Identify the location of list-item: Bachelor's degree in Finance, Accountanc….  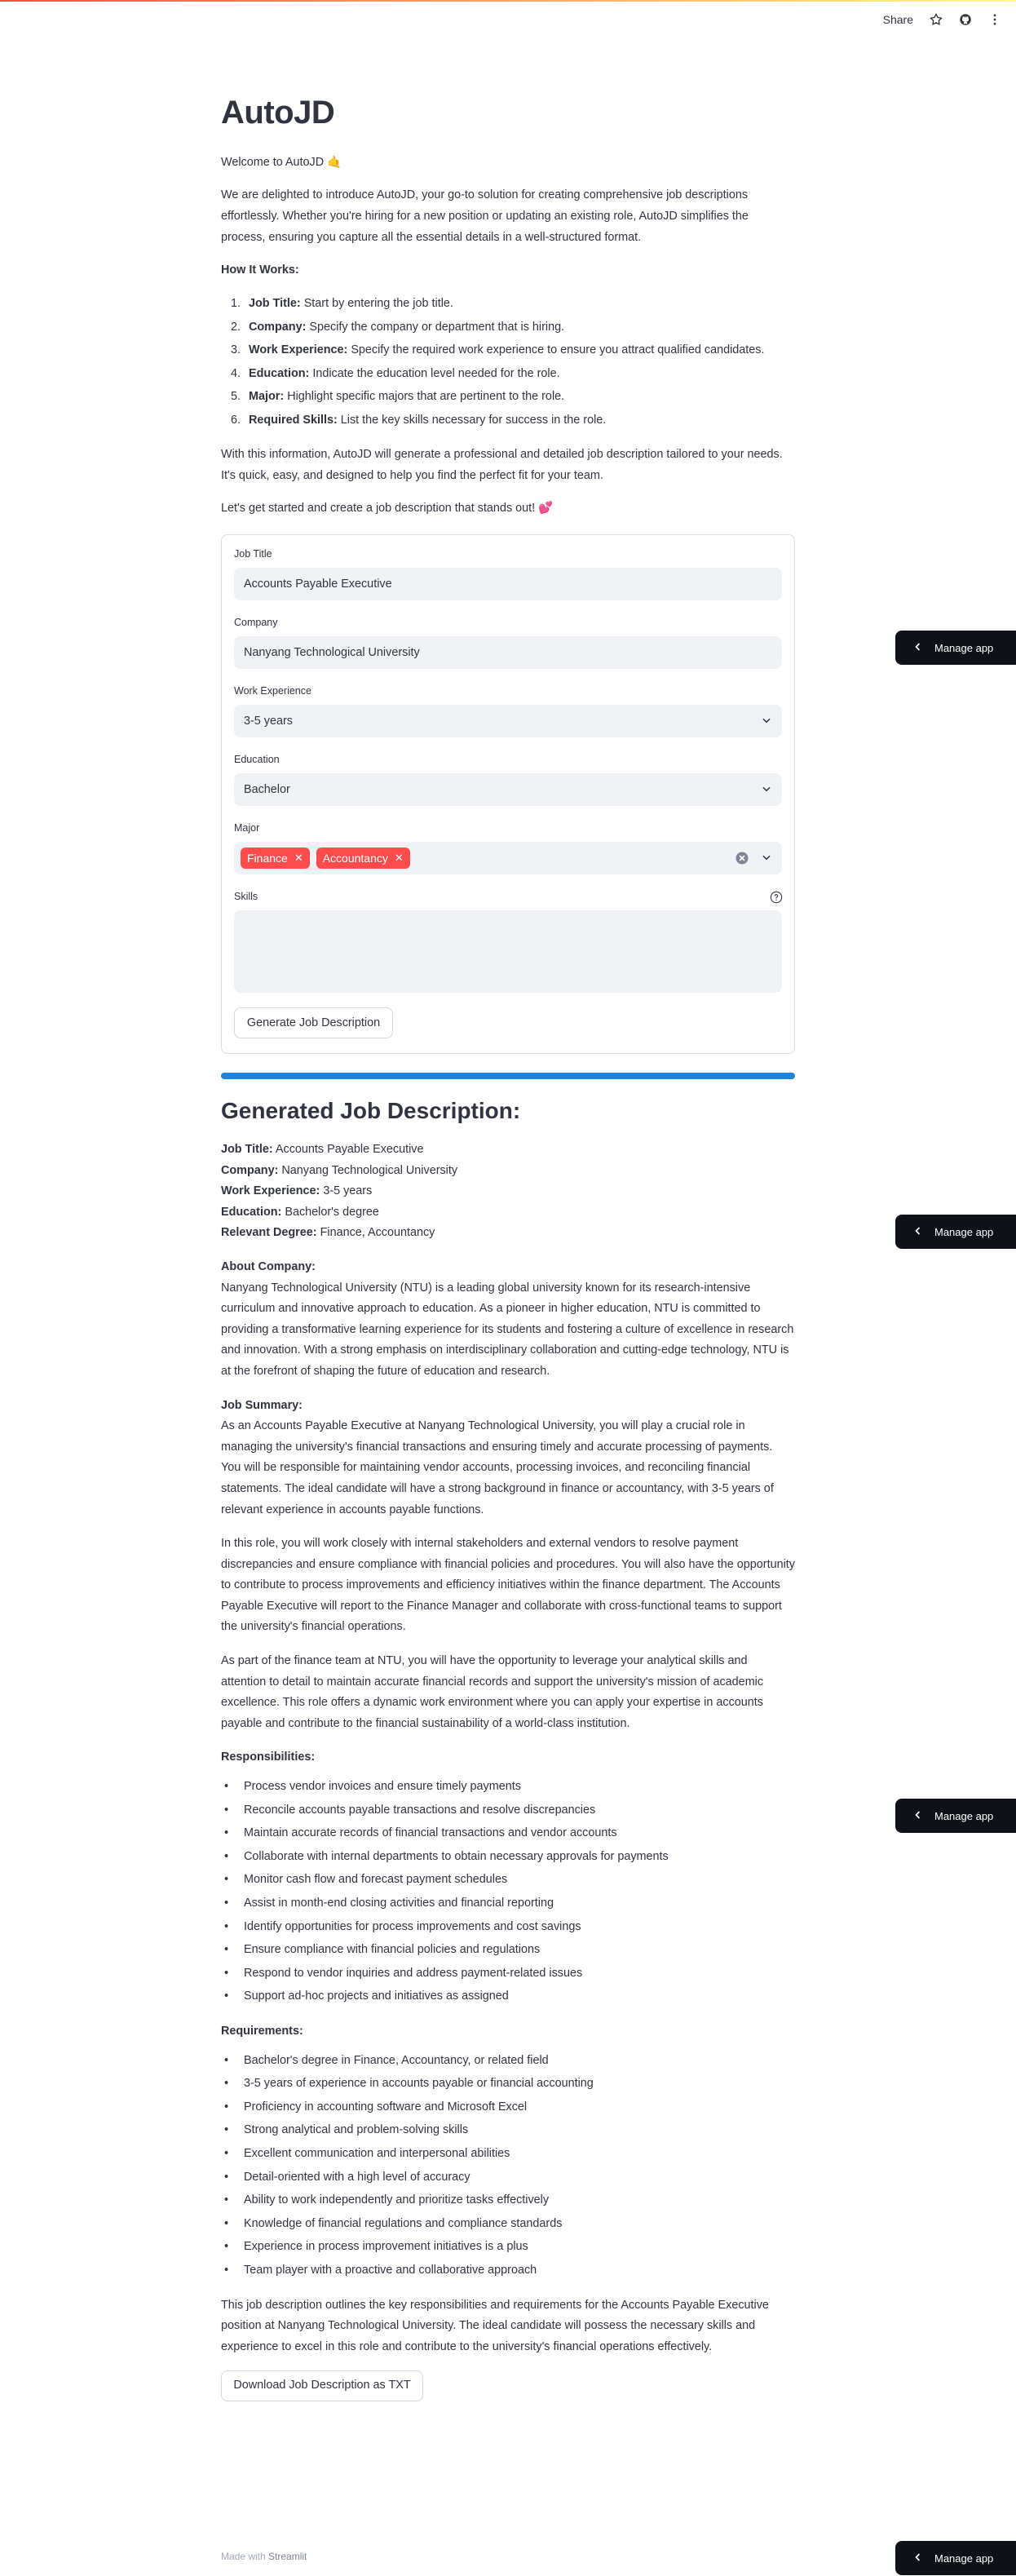
(508, 2061).